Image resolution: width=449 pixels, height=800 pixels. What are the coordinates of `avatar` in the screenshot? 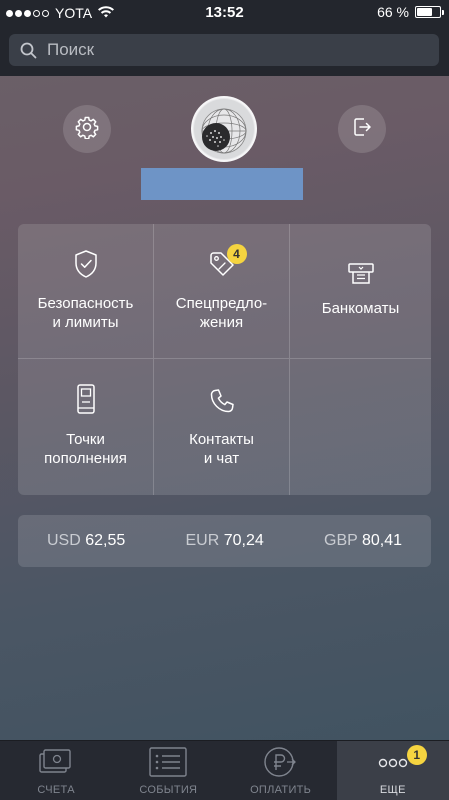 It's located at (224, 129).